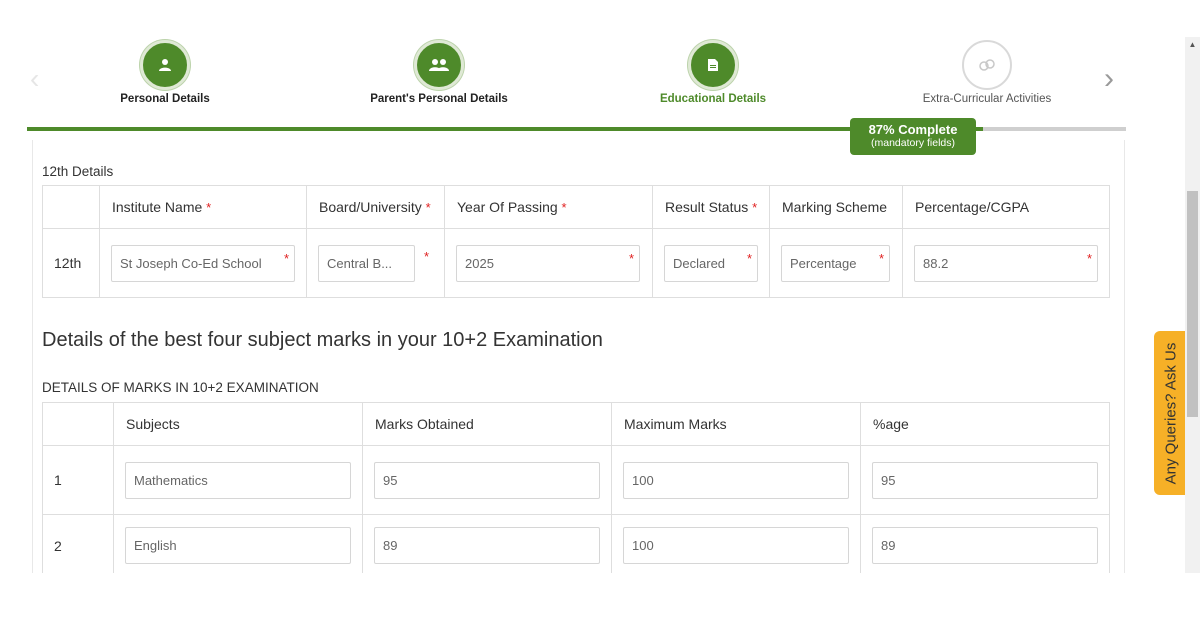 The height and width of the screenshot is (630, 1200). Describe the element at coordinates (987, 65) in the screenshot. I see `activities-icon` at that location.